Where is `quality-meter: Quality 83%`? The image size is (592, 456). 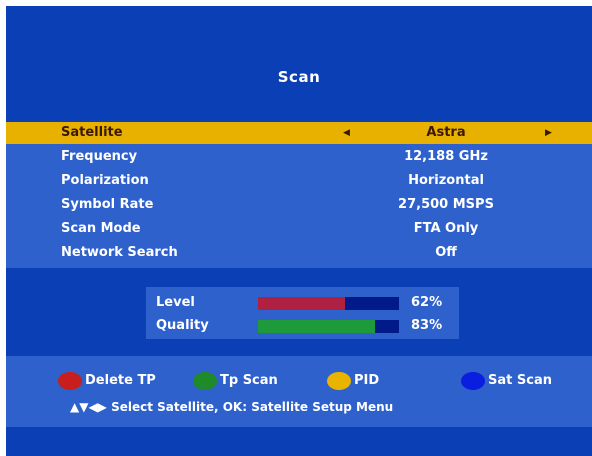
quality-meter: Quality 83% is located at coordinates (302, 326).